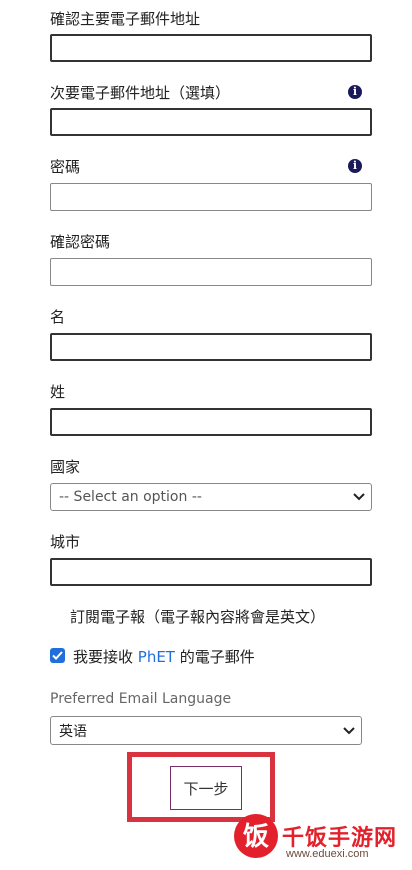  What do you see at coordinates (211, 572) in the screenshot?
I see `city-input` at bounding box center [211, 572].